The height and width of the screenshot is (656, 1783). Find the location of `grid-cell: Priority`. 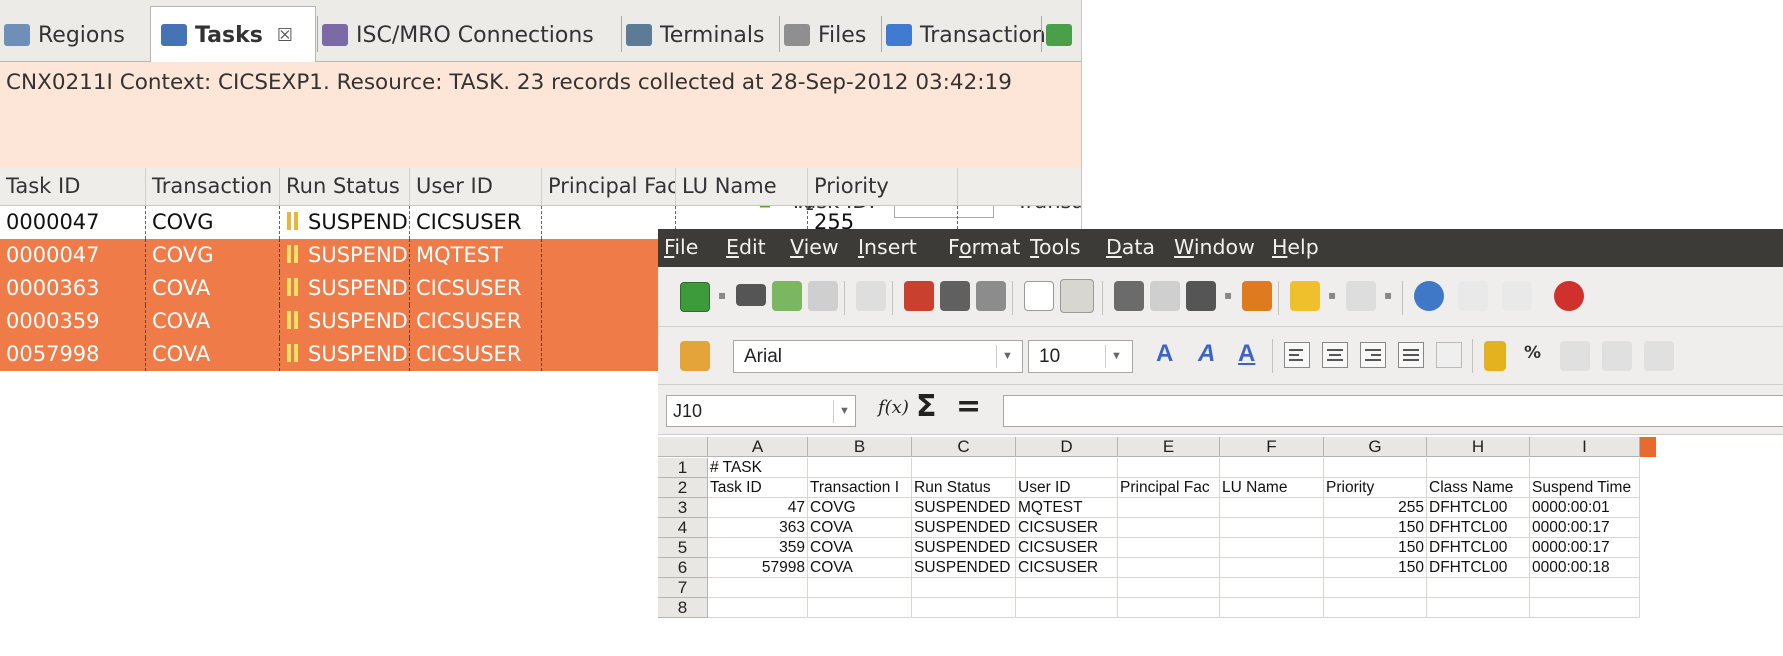

grid-cell: Priority is located at coordinates (1375, 488).